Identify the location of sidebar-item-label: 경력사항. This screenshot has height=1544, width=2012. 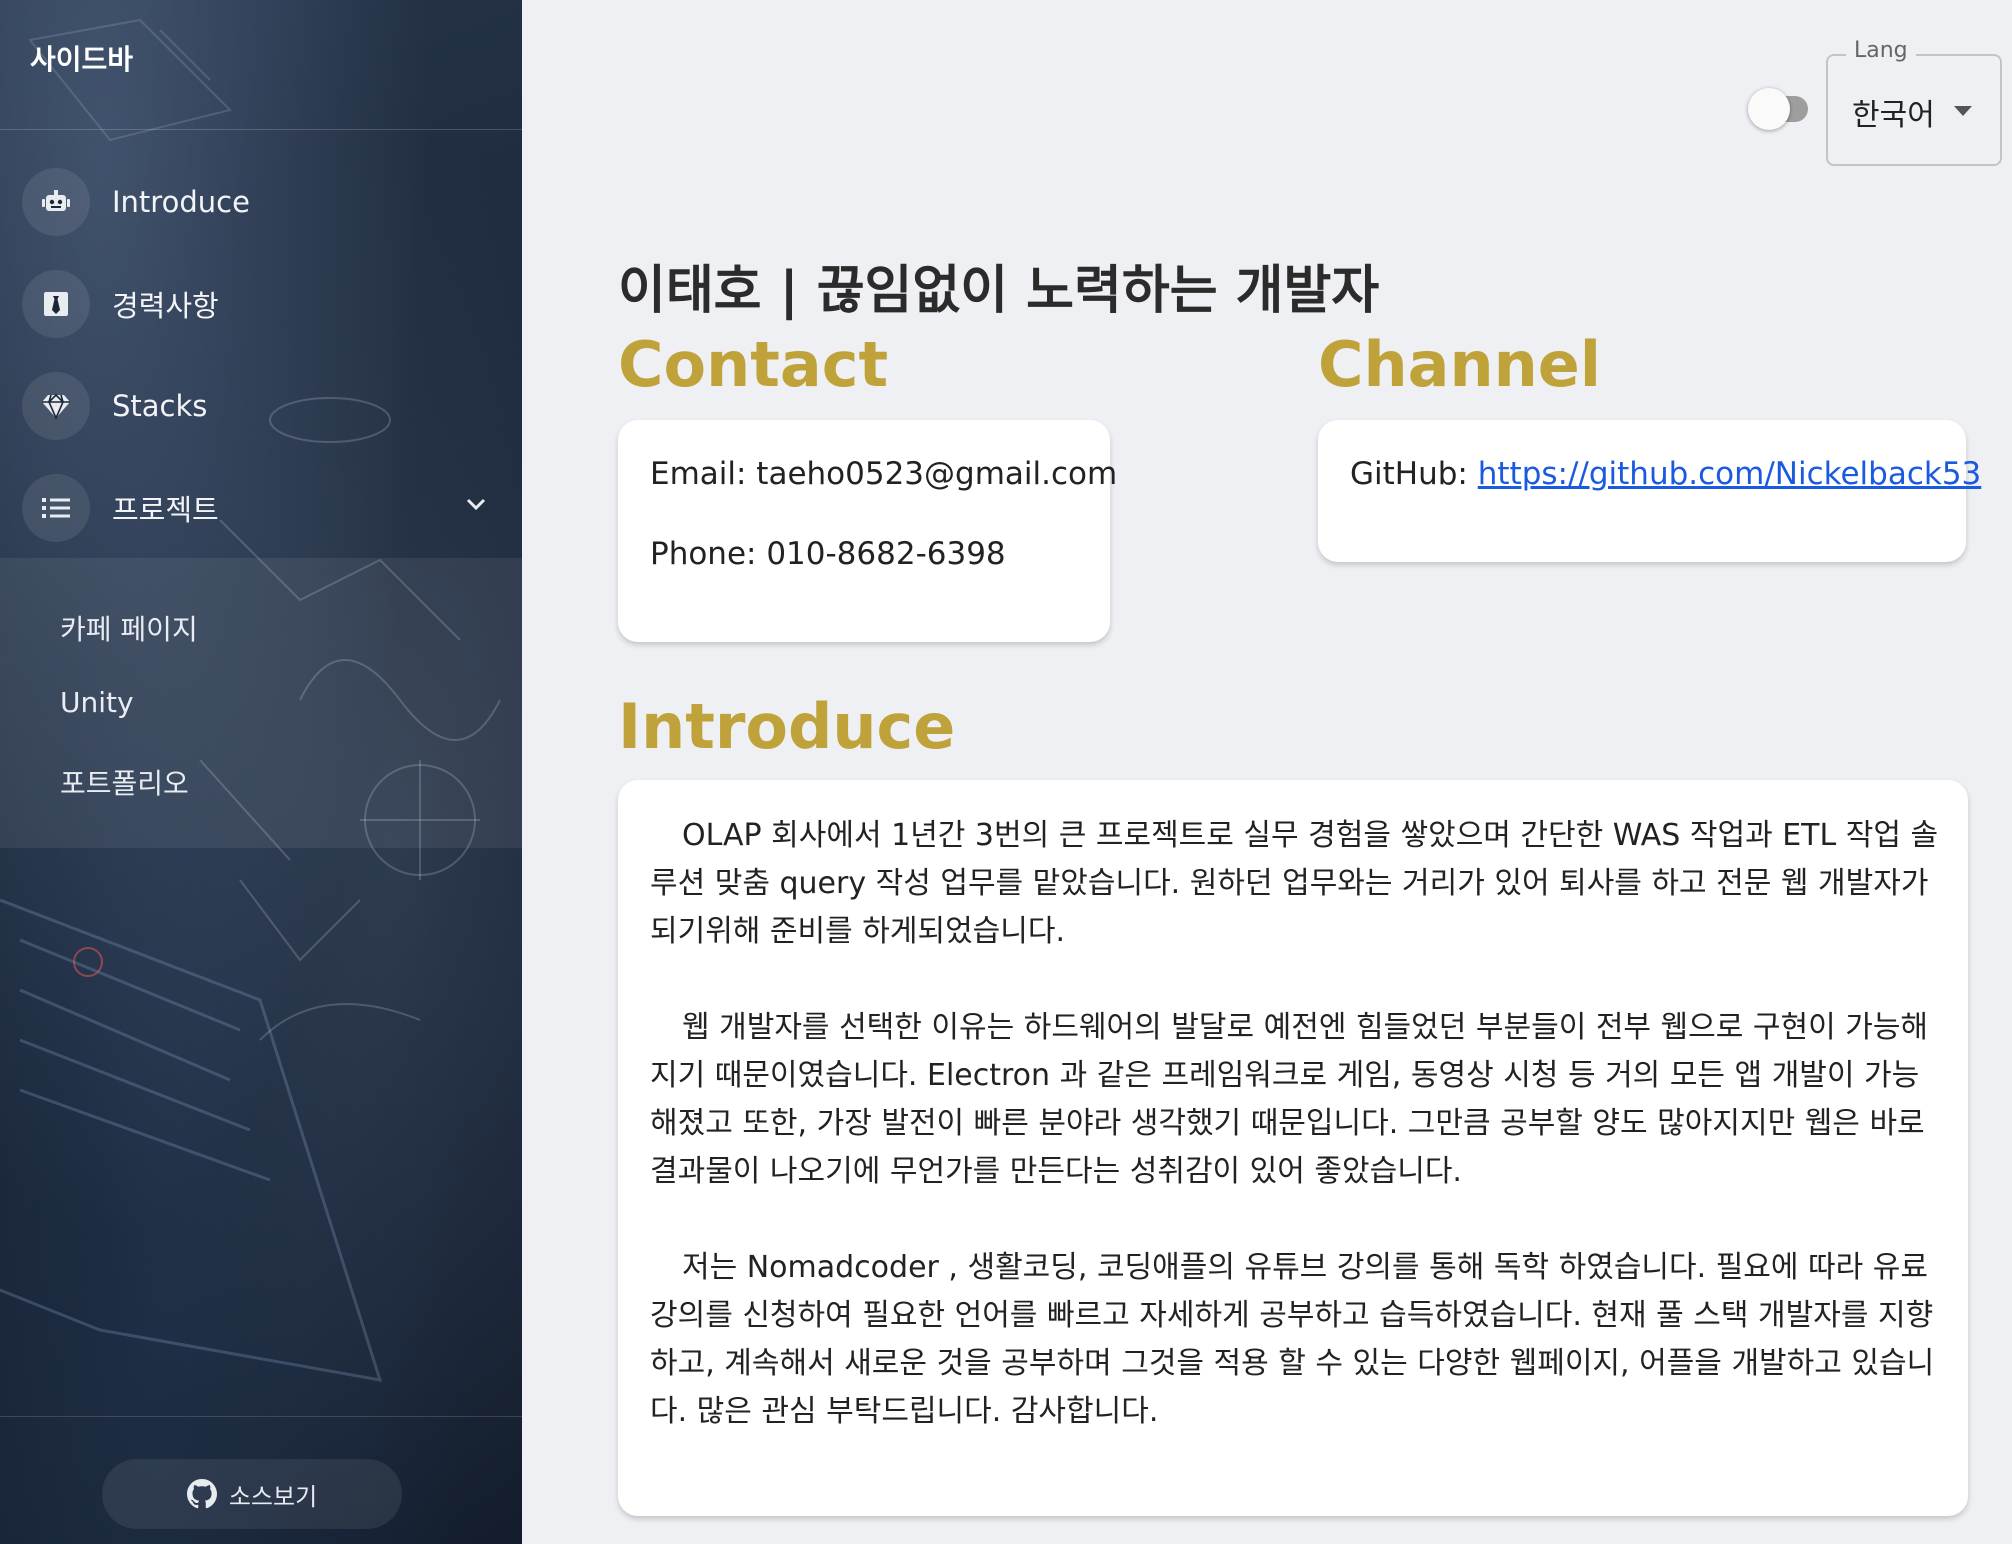
(165, 306).